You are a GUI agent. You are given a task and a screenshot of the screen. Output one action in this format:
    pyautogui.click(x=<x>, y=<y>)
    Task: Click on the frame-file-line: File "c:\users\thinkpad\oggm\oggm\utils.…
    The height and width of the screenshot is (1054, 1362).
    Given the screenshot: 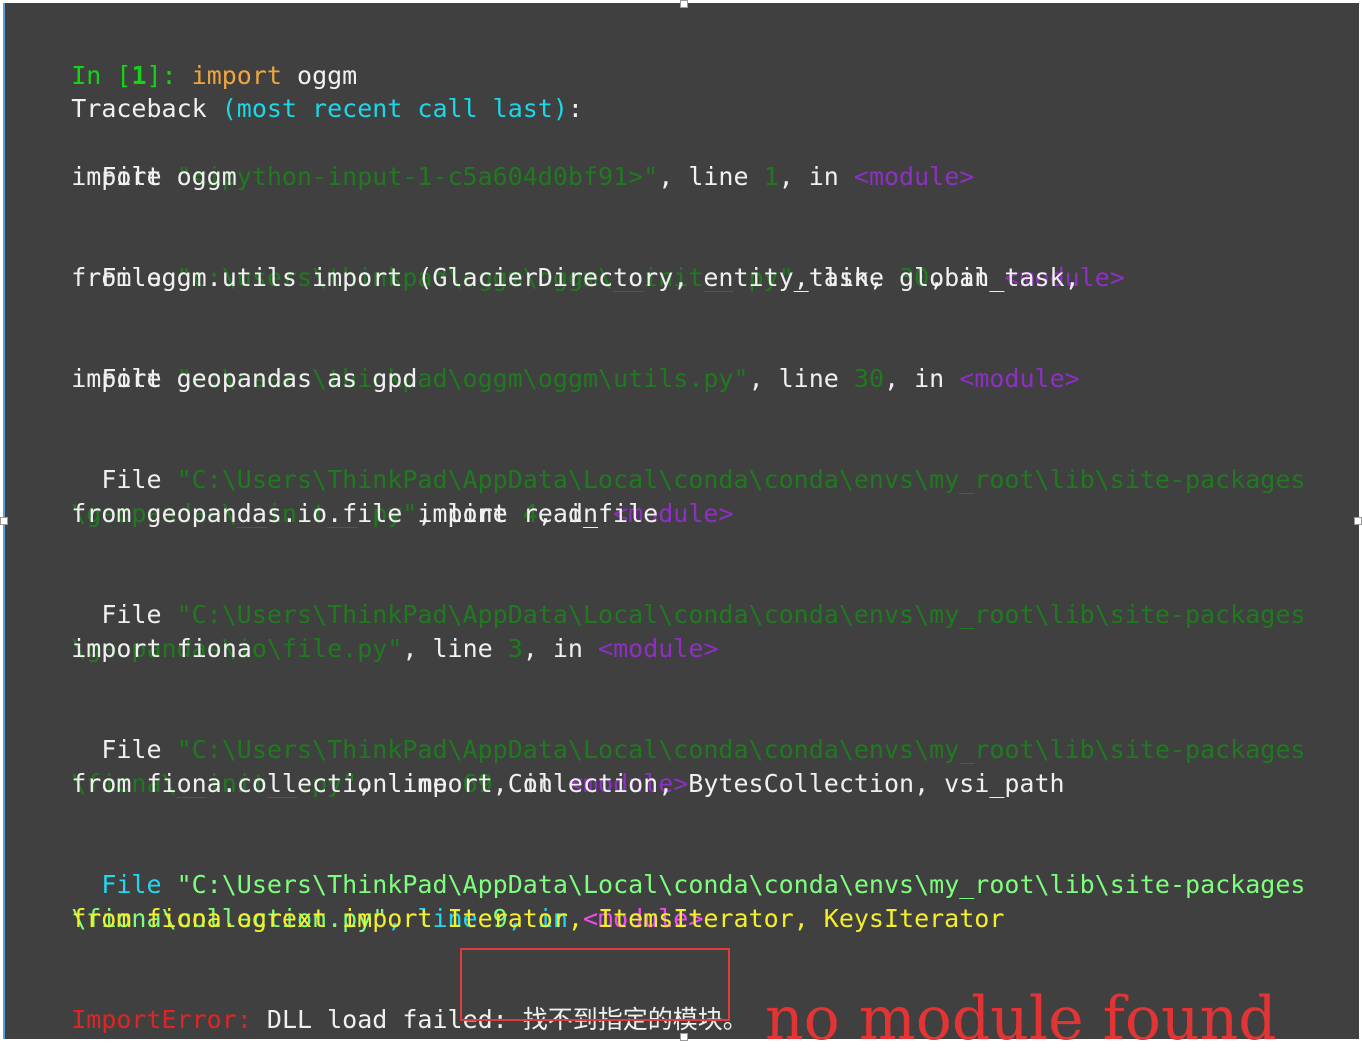 What is the action you would take?
    pyautogui.click(x=545, y=360)
    